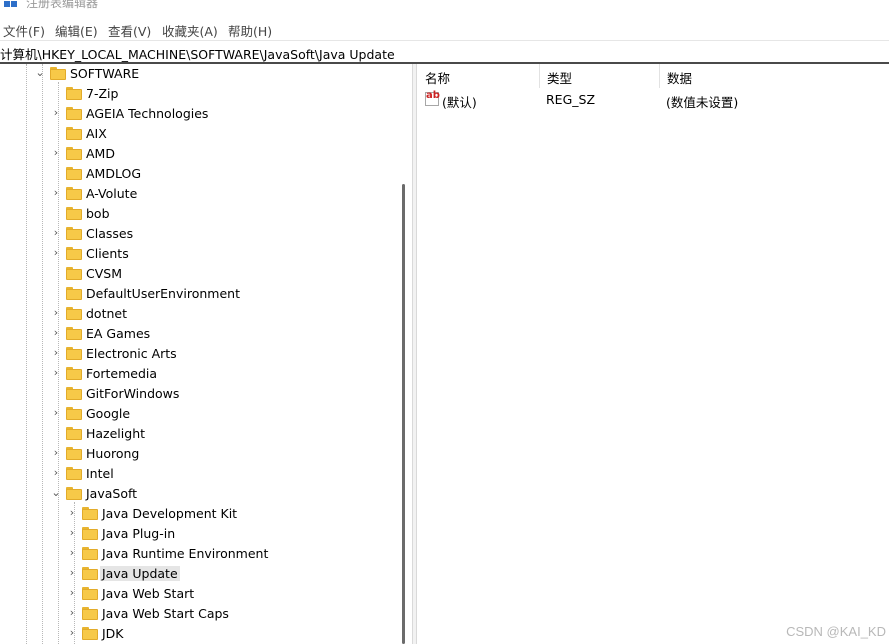 Image resolution: width=889 pixels, height=644 pixels. What do you see at coordinates (76, 30) in the screenshot?
I see `menu-edit: 编辑(E)` at bounding box center [76, 30].